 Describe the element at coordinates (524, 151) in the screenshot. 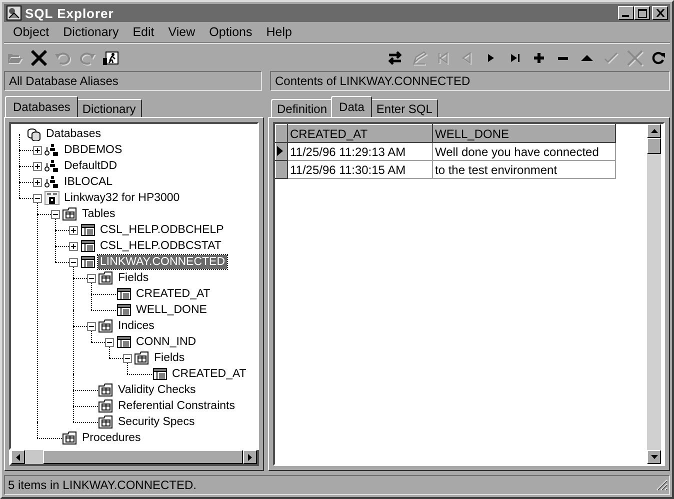

I see `table-cell: Well done you have connected` at that location.